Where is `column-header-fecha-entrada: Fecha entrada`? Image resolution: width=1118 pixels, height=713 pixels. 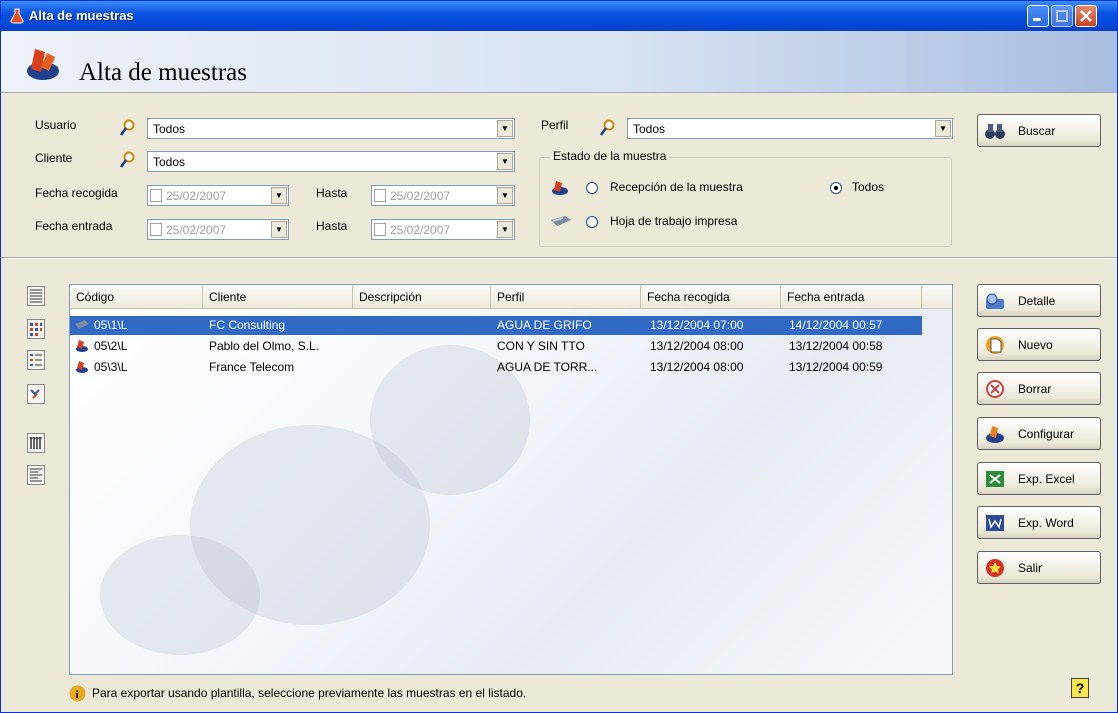 column-header-fecha-entrada: Fecha entrada is located at coordinates (851, 297).